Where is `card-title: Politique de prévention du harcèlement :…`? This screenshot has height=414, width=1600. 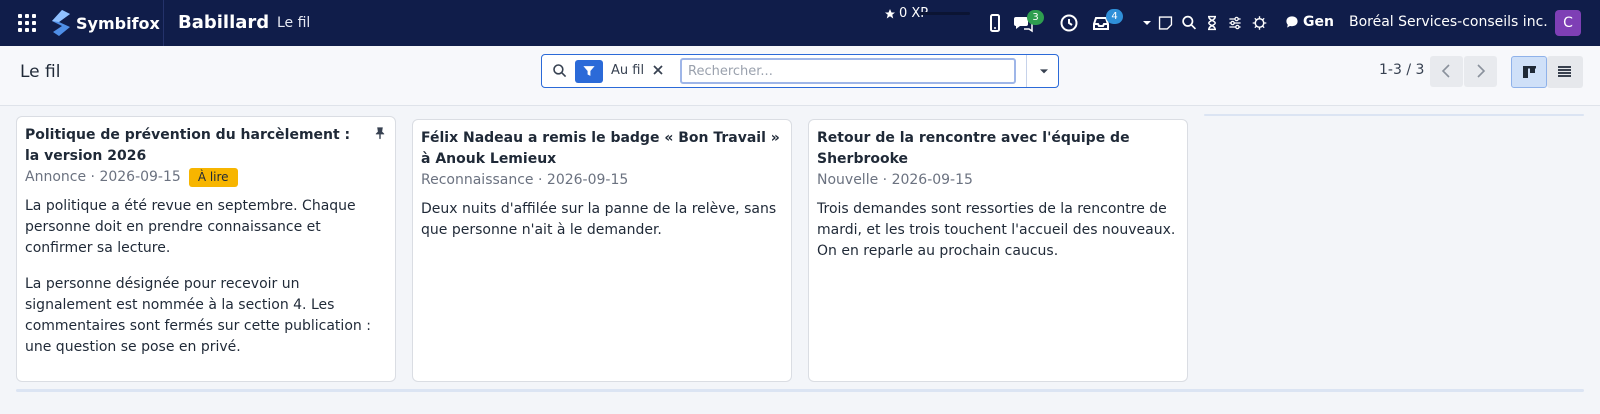
card-title: Politique de prévention du harcèlement :… is located at coordinates (206, 146).